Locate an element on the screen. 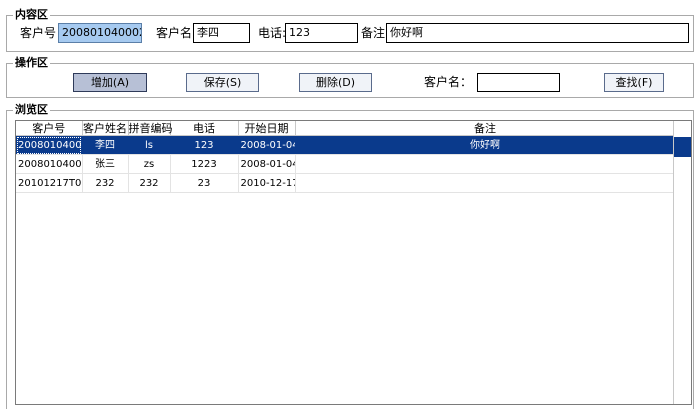 The image size is (700, 409). browse-section-title: 浏览区 is located at coordinates (31, 110).